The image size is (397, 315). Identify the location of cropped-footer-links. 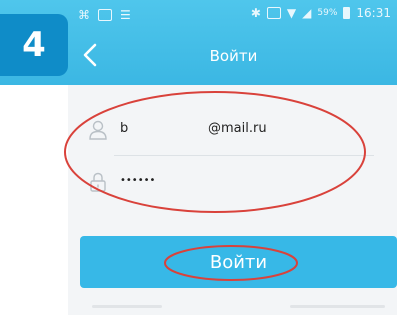
(238, 307).